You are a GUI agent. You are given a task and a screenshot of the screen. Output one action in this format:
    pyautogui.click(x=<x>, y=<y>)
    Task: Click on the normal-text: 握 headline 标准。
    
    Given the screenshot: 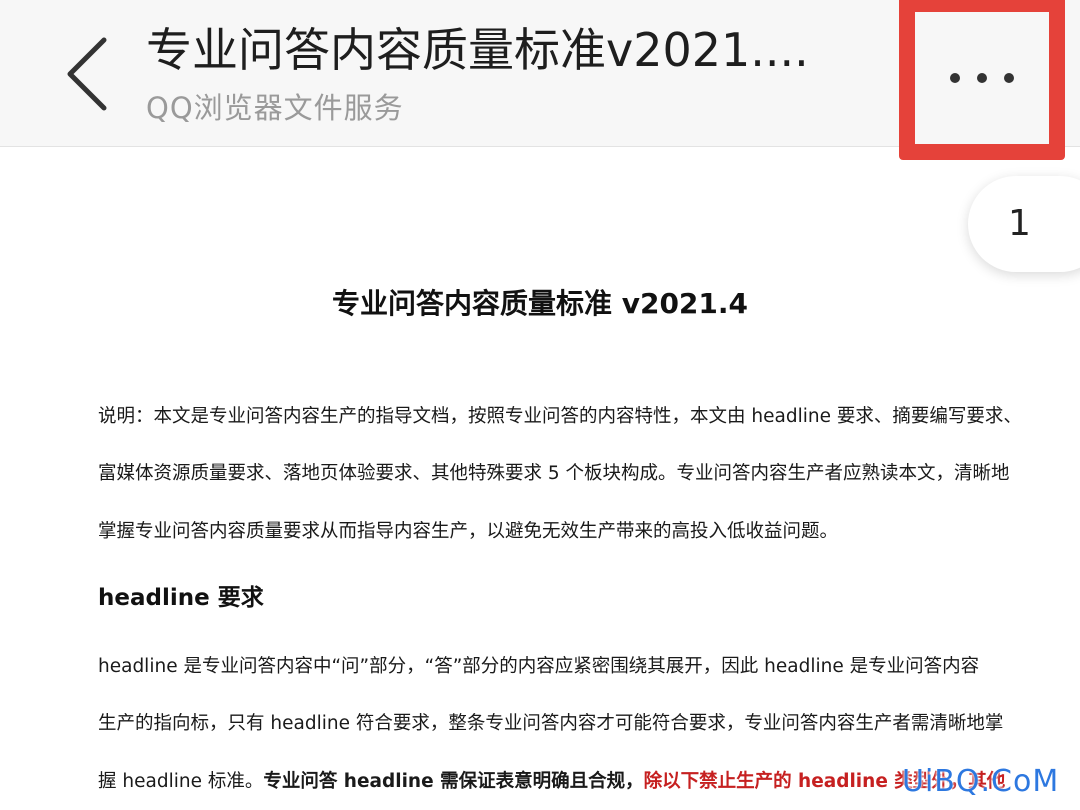 What is the action you would take?
    pyautogui.click(x=181, y=781)
    